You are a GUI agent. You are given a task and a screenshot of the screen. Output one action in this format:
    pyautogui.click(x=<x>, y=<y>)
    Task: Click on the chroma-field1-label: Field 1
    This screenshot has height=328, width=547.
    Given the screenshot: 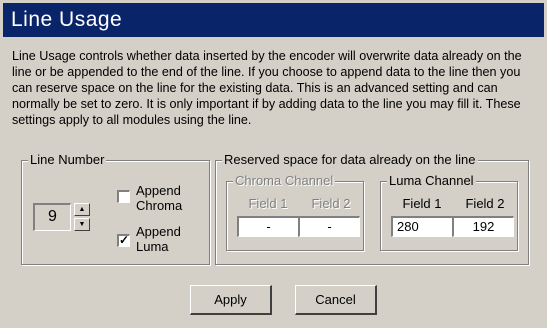 What is the action you would take?
    pyautogui.click(x=268, y=203)
    